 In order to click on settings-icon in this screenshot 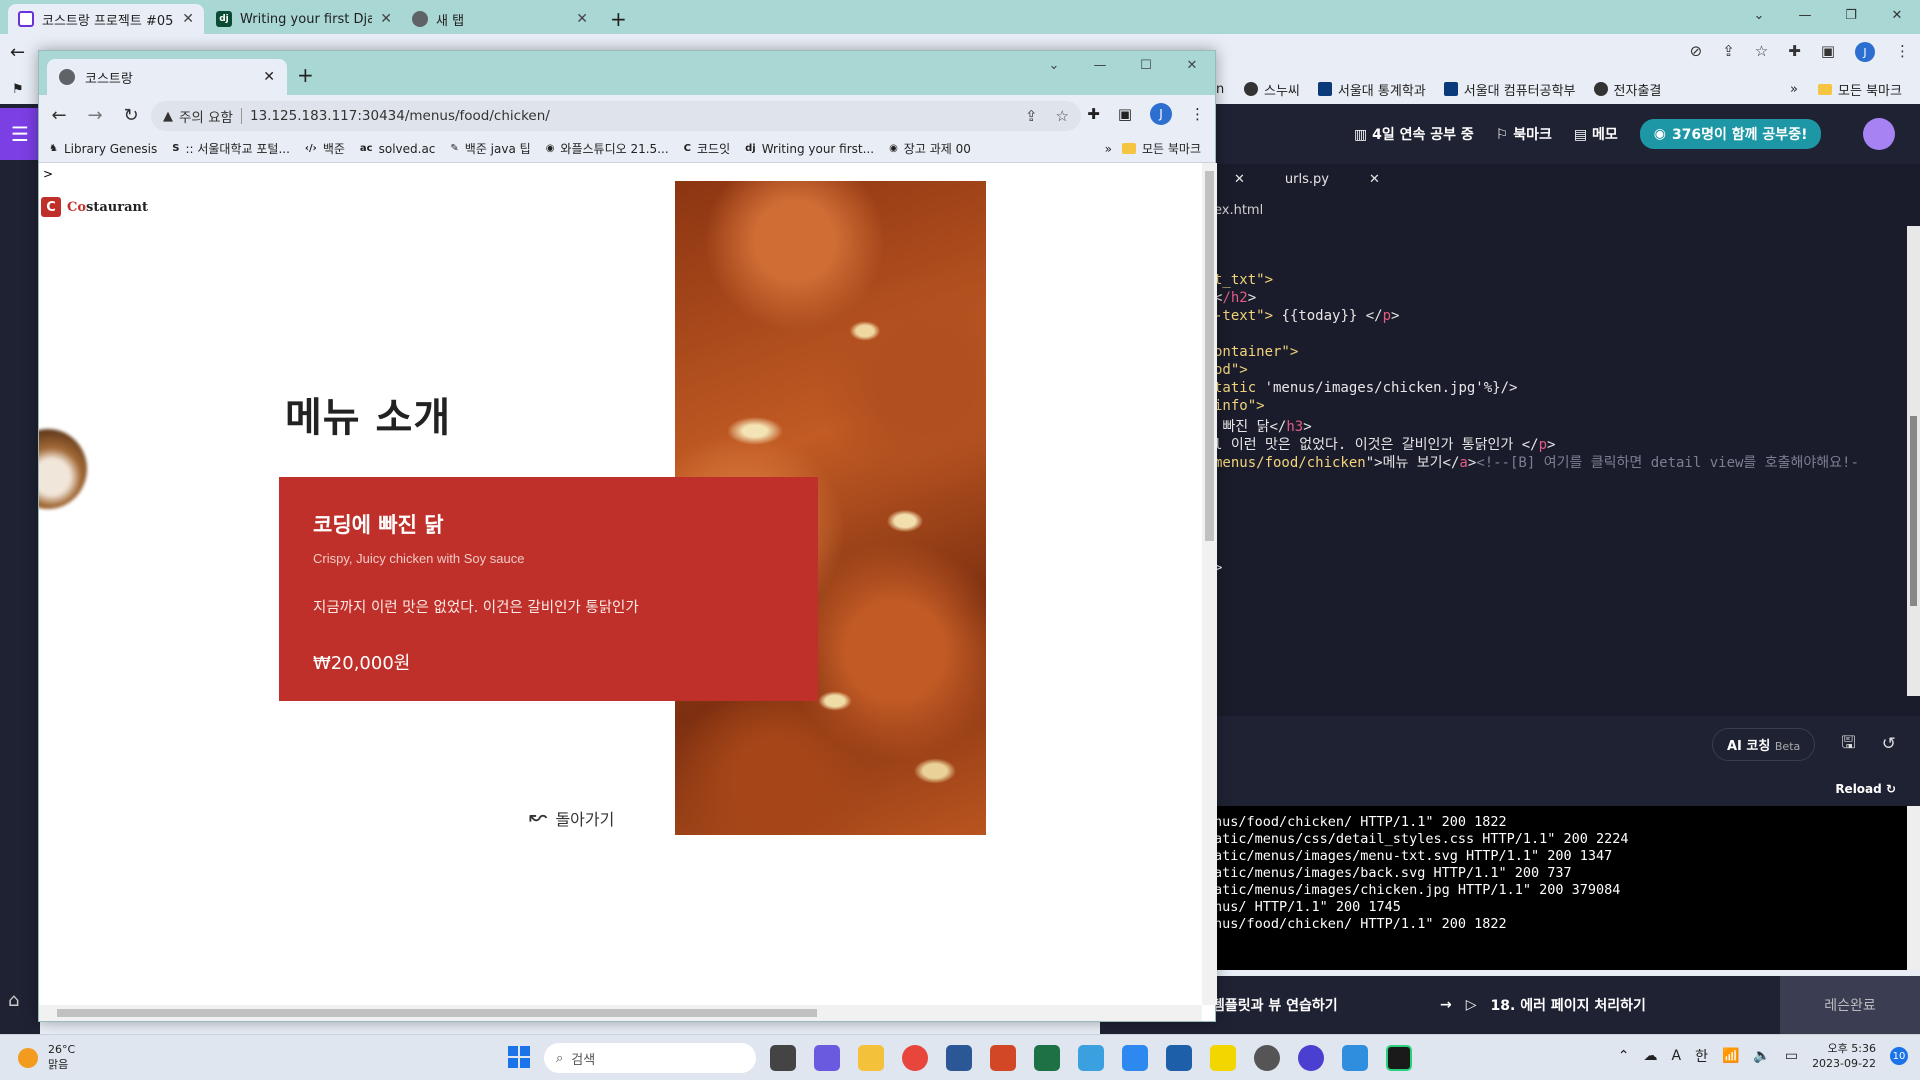, I will do `click(1267, 1058)`.